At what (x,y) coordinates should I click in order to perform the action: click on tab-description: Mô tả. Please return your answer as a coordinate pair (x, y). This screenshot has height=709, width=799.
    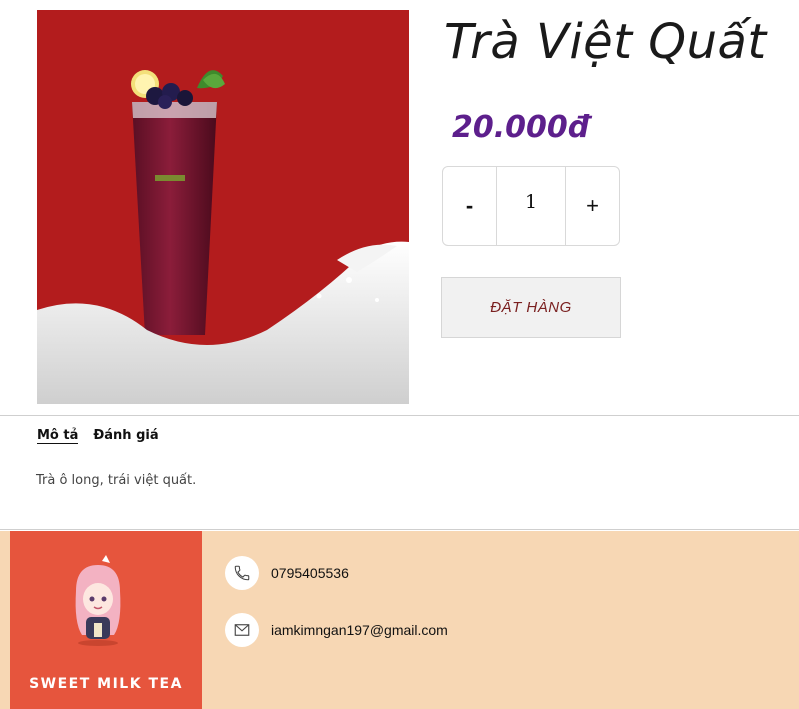
    Looking at the image, I should click on (58, 436).